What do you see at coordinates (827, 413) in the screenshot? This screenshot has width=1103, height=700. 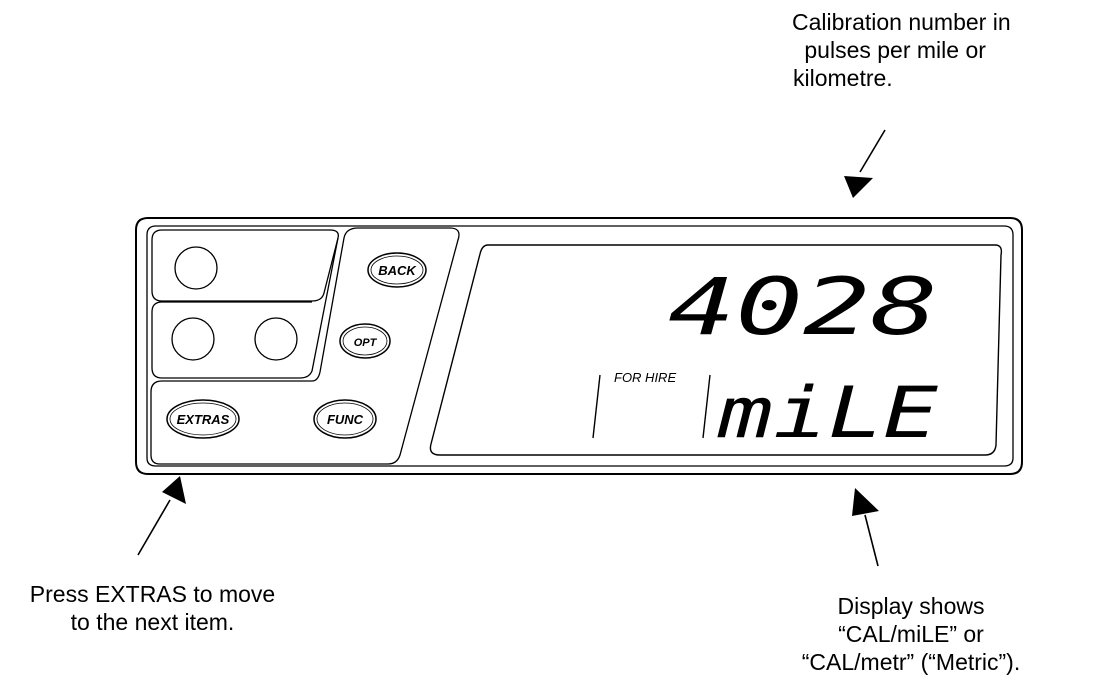 I see `lcd-bottom-value: miLE` at bounding box center [827, 413].